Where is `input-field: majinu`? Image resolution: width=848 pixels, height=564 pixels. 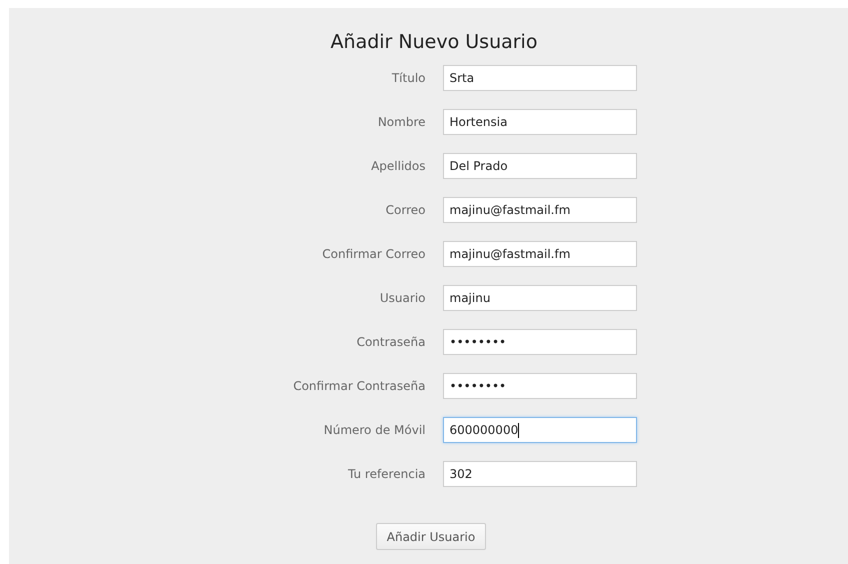 input-field: majinu is located at coordinates (539, 298).